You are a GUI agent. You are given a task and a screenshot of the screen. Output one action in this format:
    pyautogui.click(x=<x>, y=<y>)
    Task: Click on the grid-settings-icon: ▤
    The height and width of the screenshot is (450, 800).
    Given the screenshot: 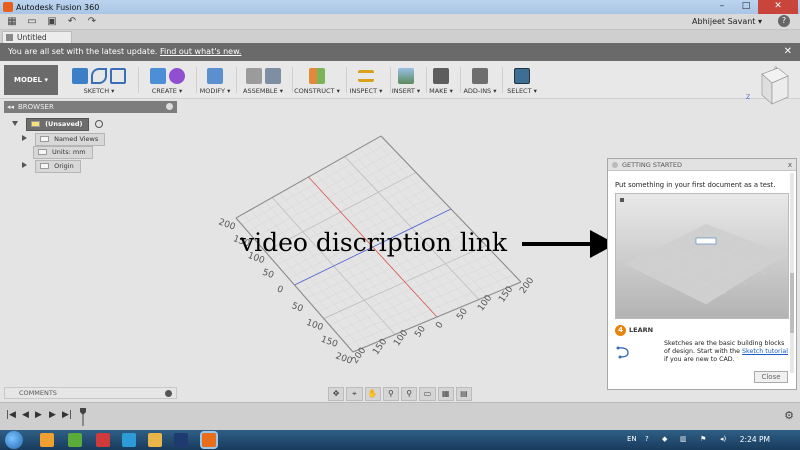 What is the action you would take?
    pyautogui.click(x=463, y=394)
    